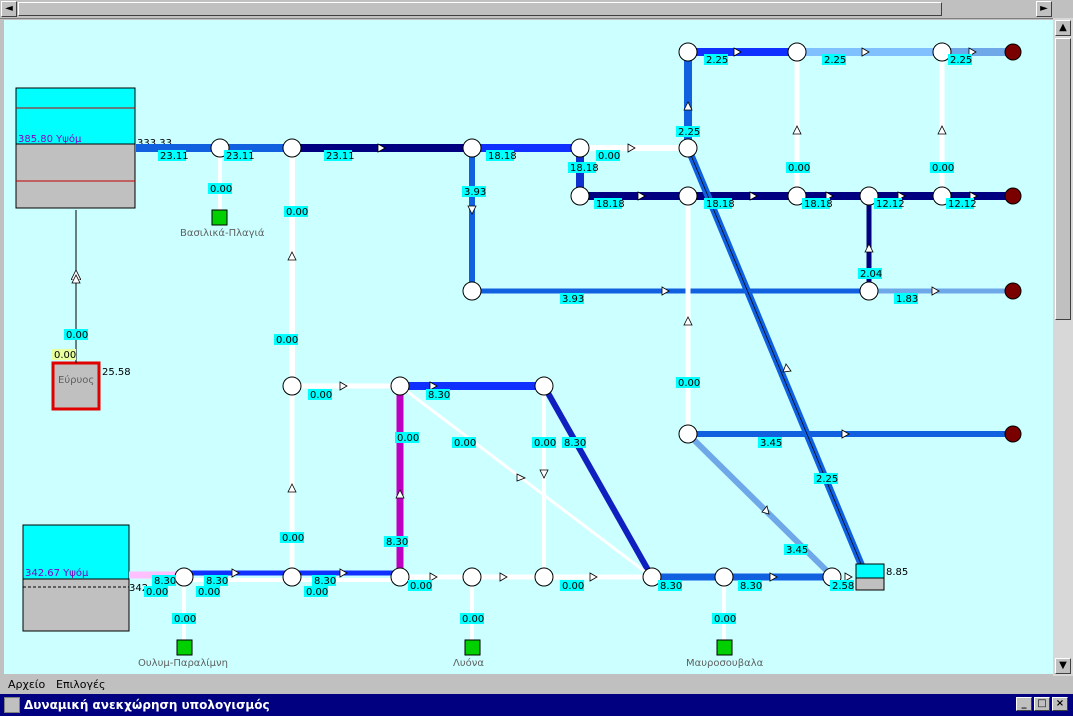 This screenshot has width=1073, height=716. I want to click on close-button: ×, so click(1060, 704).